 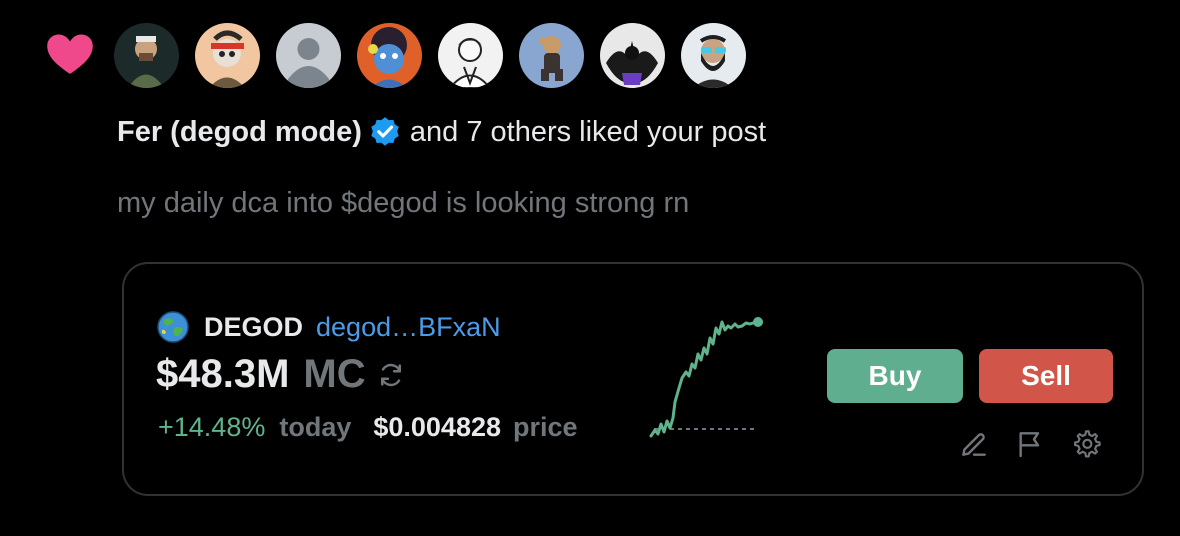 What do you see at coordinates (391, 375) in the screenshot?
I see `refresh-icon` at bounding box center [391, 375].